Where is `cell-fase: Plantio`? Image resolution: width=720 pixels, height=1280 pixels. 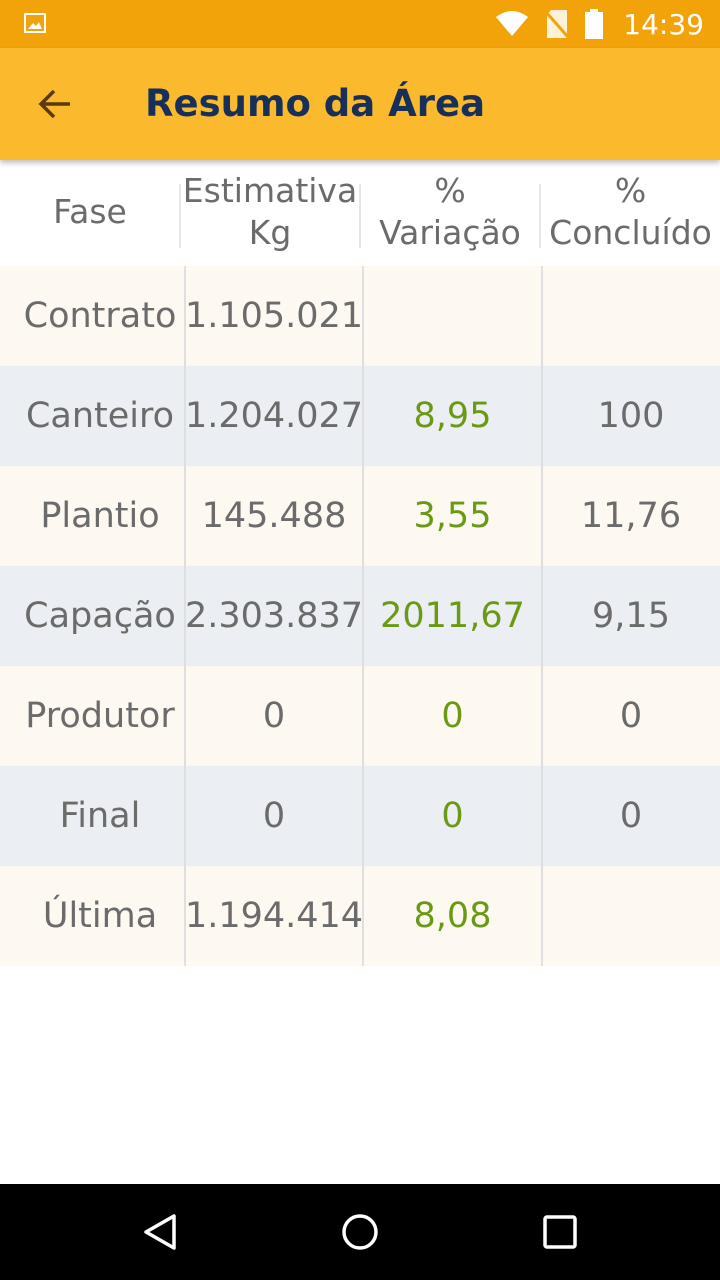
cell-fase: Plantio is located at coordinates (100, 516).